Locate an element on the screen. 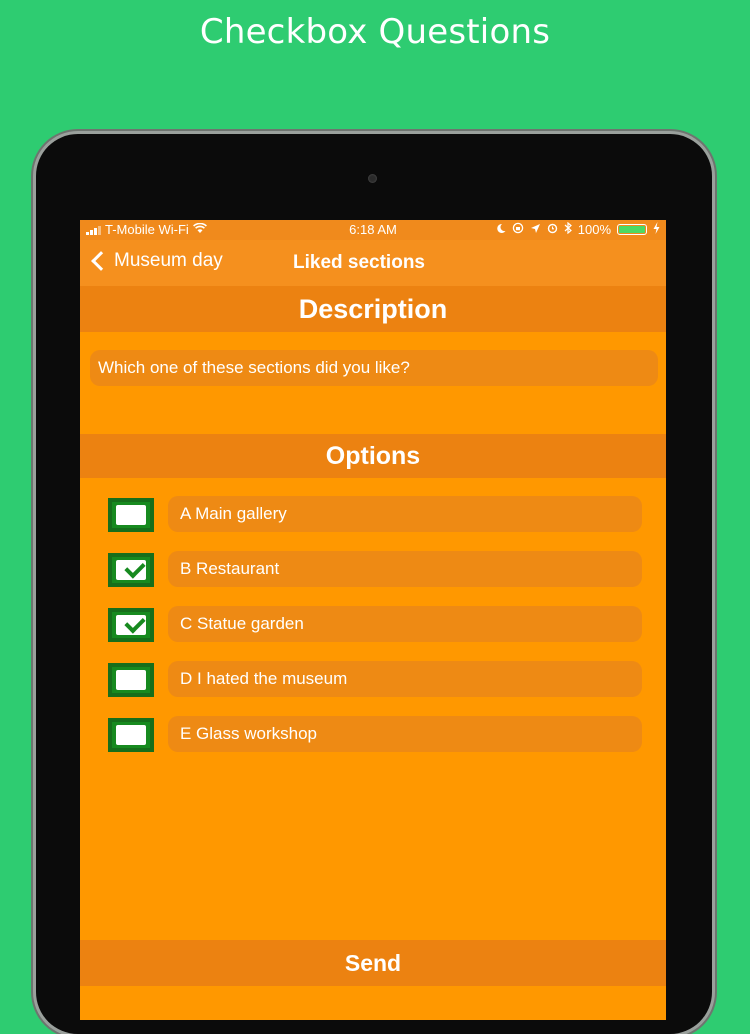  moon-icon is located at coordinates (501, 229).